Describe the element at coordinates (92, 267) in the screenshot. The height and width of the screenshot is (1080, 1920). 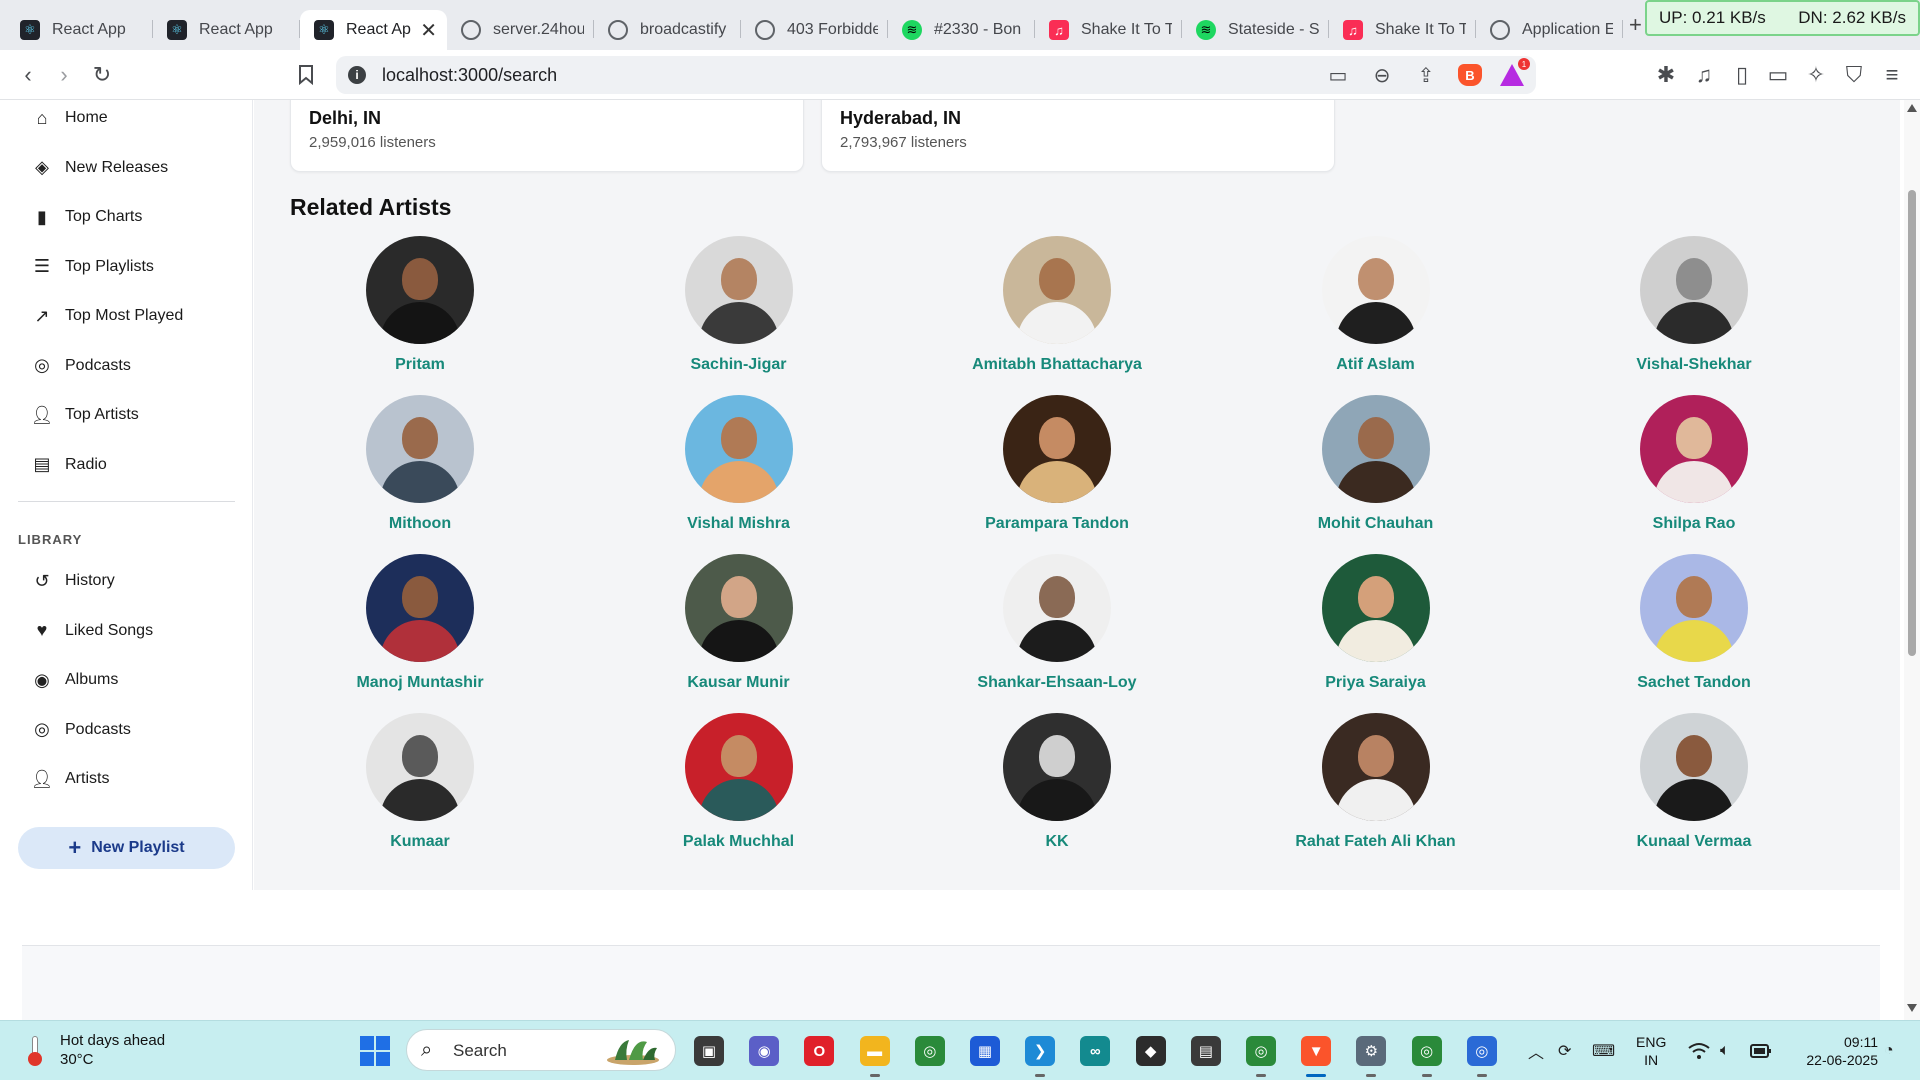
I see `sidebar-item-top-playlists: ☰ Top Playlists` at that location.